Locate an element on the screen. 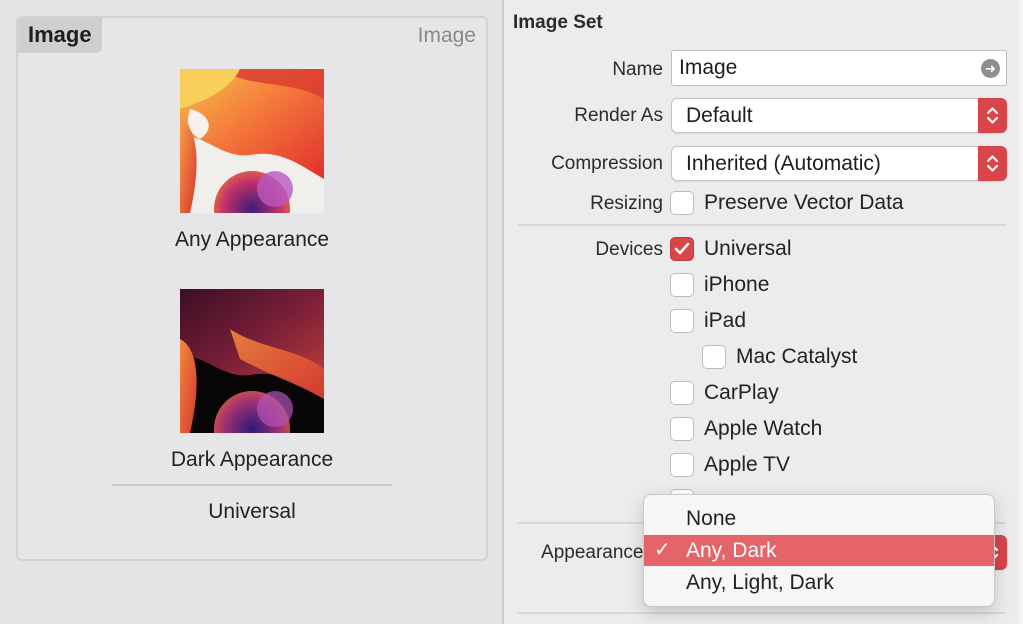 The width and height of the screenshot is (1023, 624). compression-value: Inherited (Automatic) is located at coordinates (783, 163).